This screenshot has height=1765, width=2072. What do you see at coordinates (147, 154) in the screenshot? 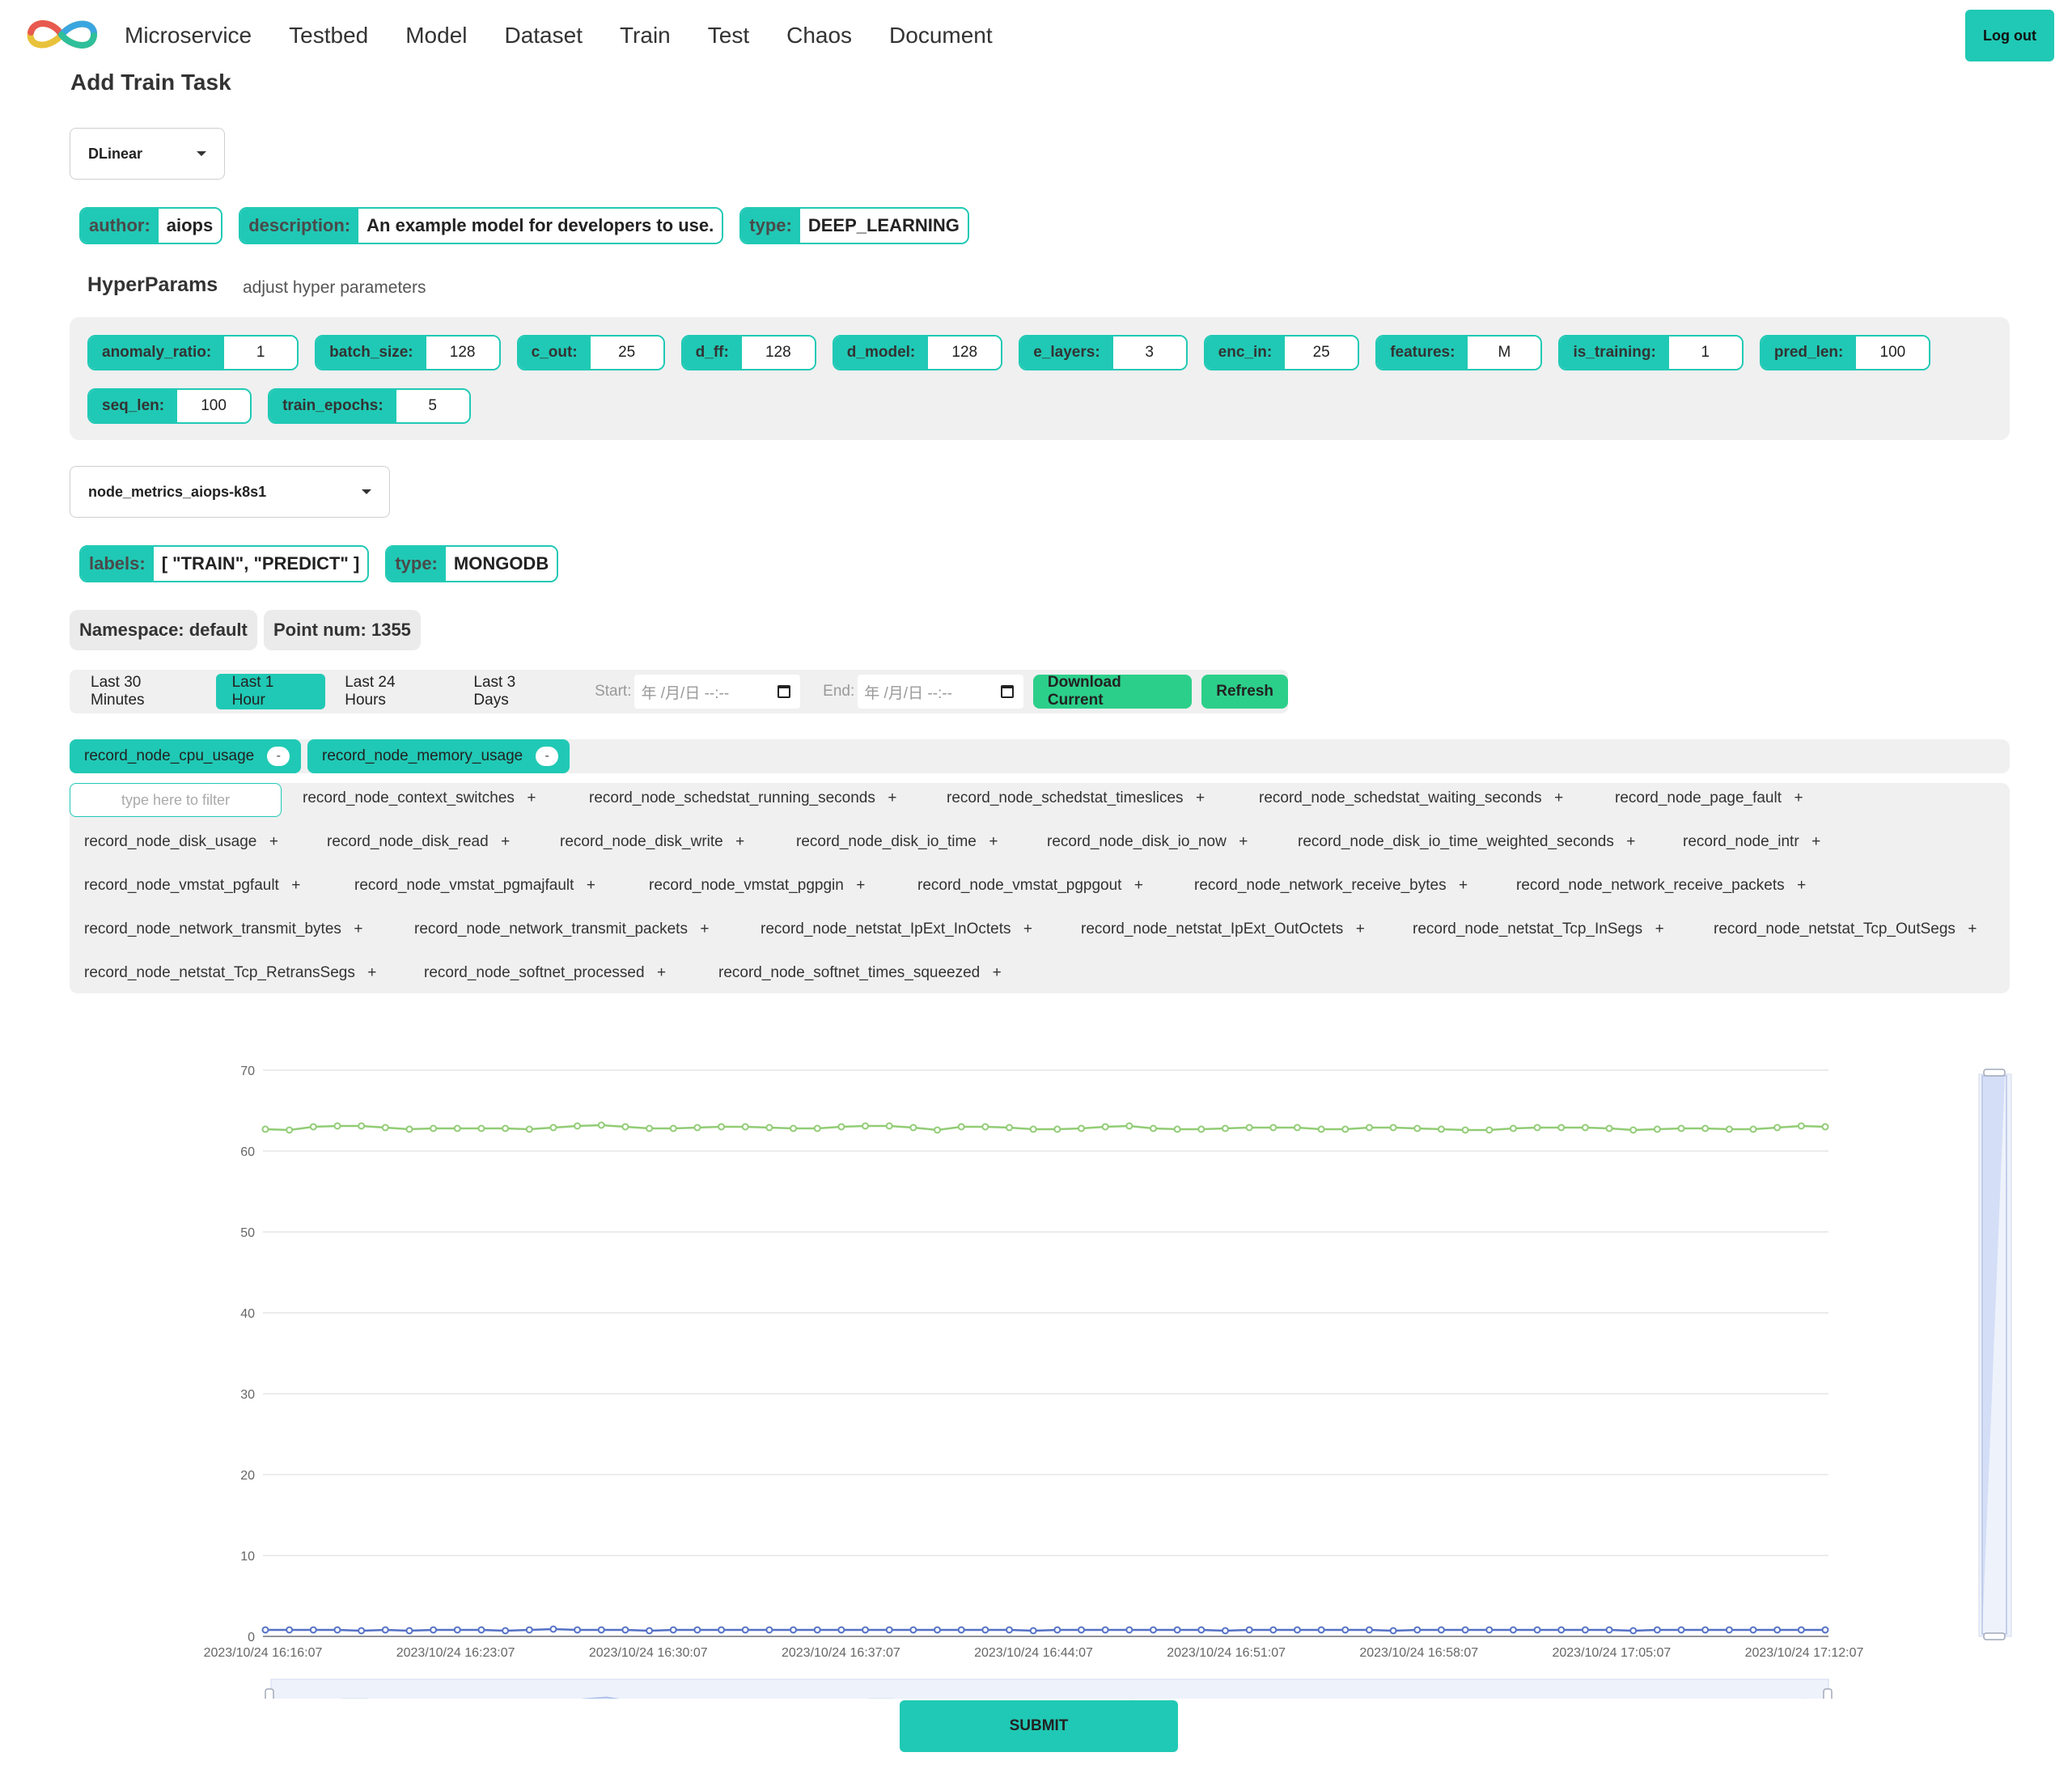
I see `model-select: DLinear` at bounding box center [147, 154].